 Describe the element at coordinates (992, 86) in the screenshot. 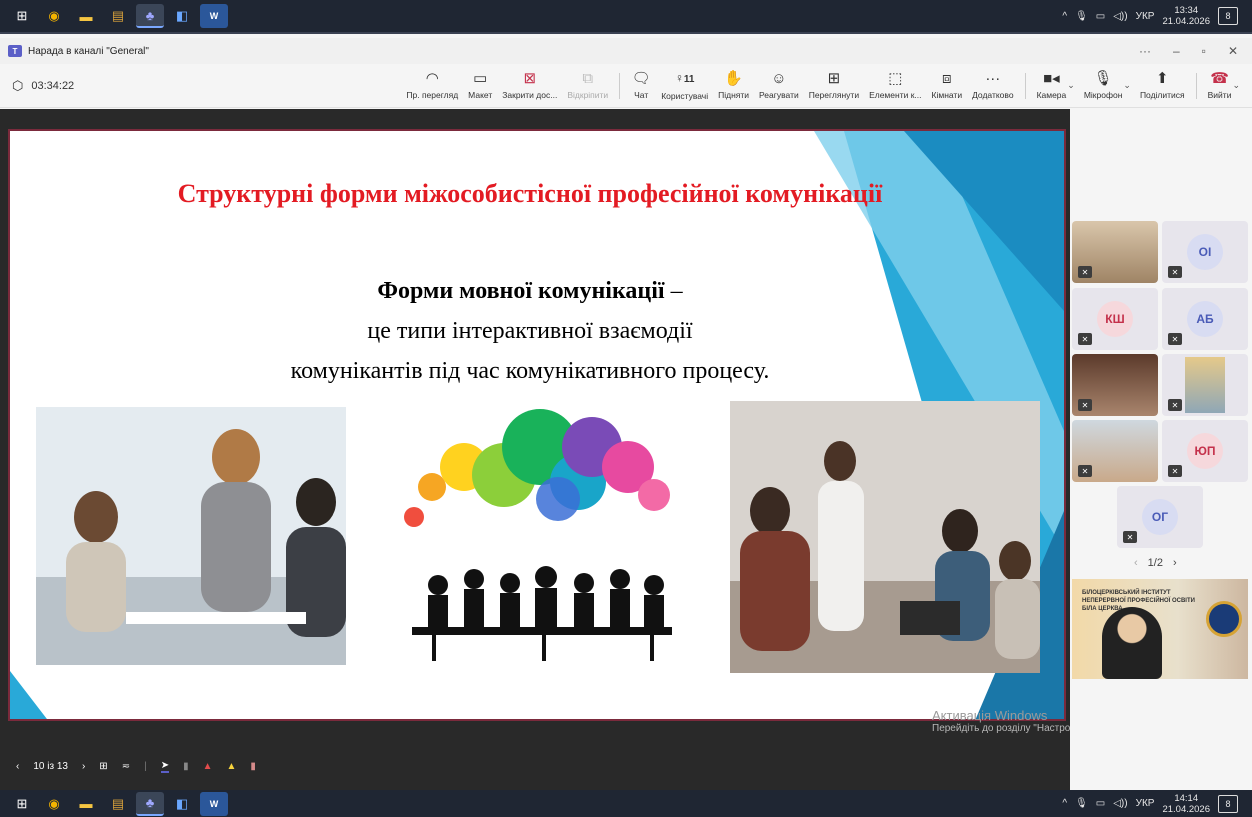

I see `more-button: ··· Додатково` at that location.